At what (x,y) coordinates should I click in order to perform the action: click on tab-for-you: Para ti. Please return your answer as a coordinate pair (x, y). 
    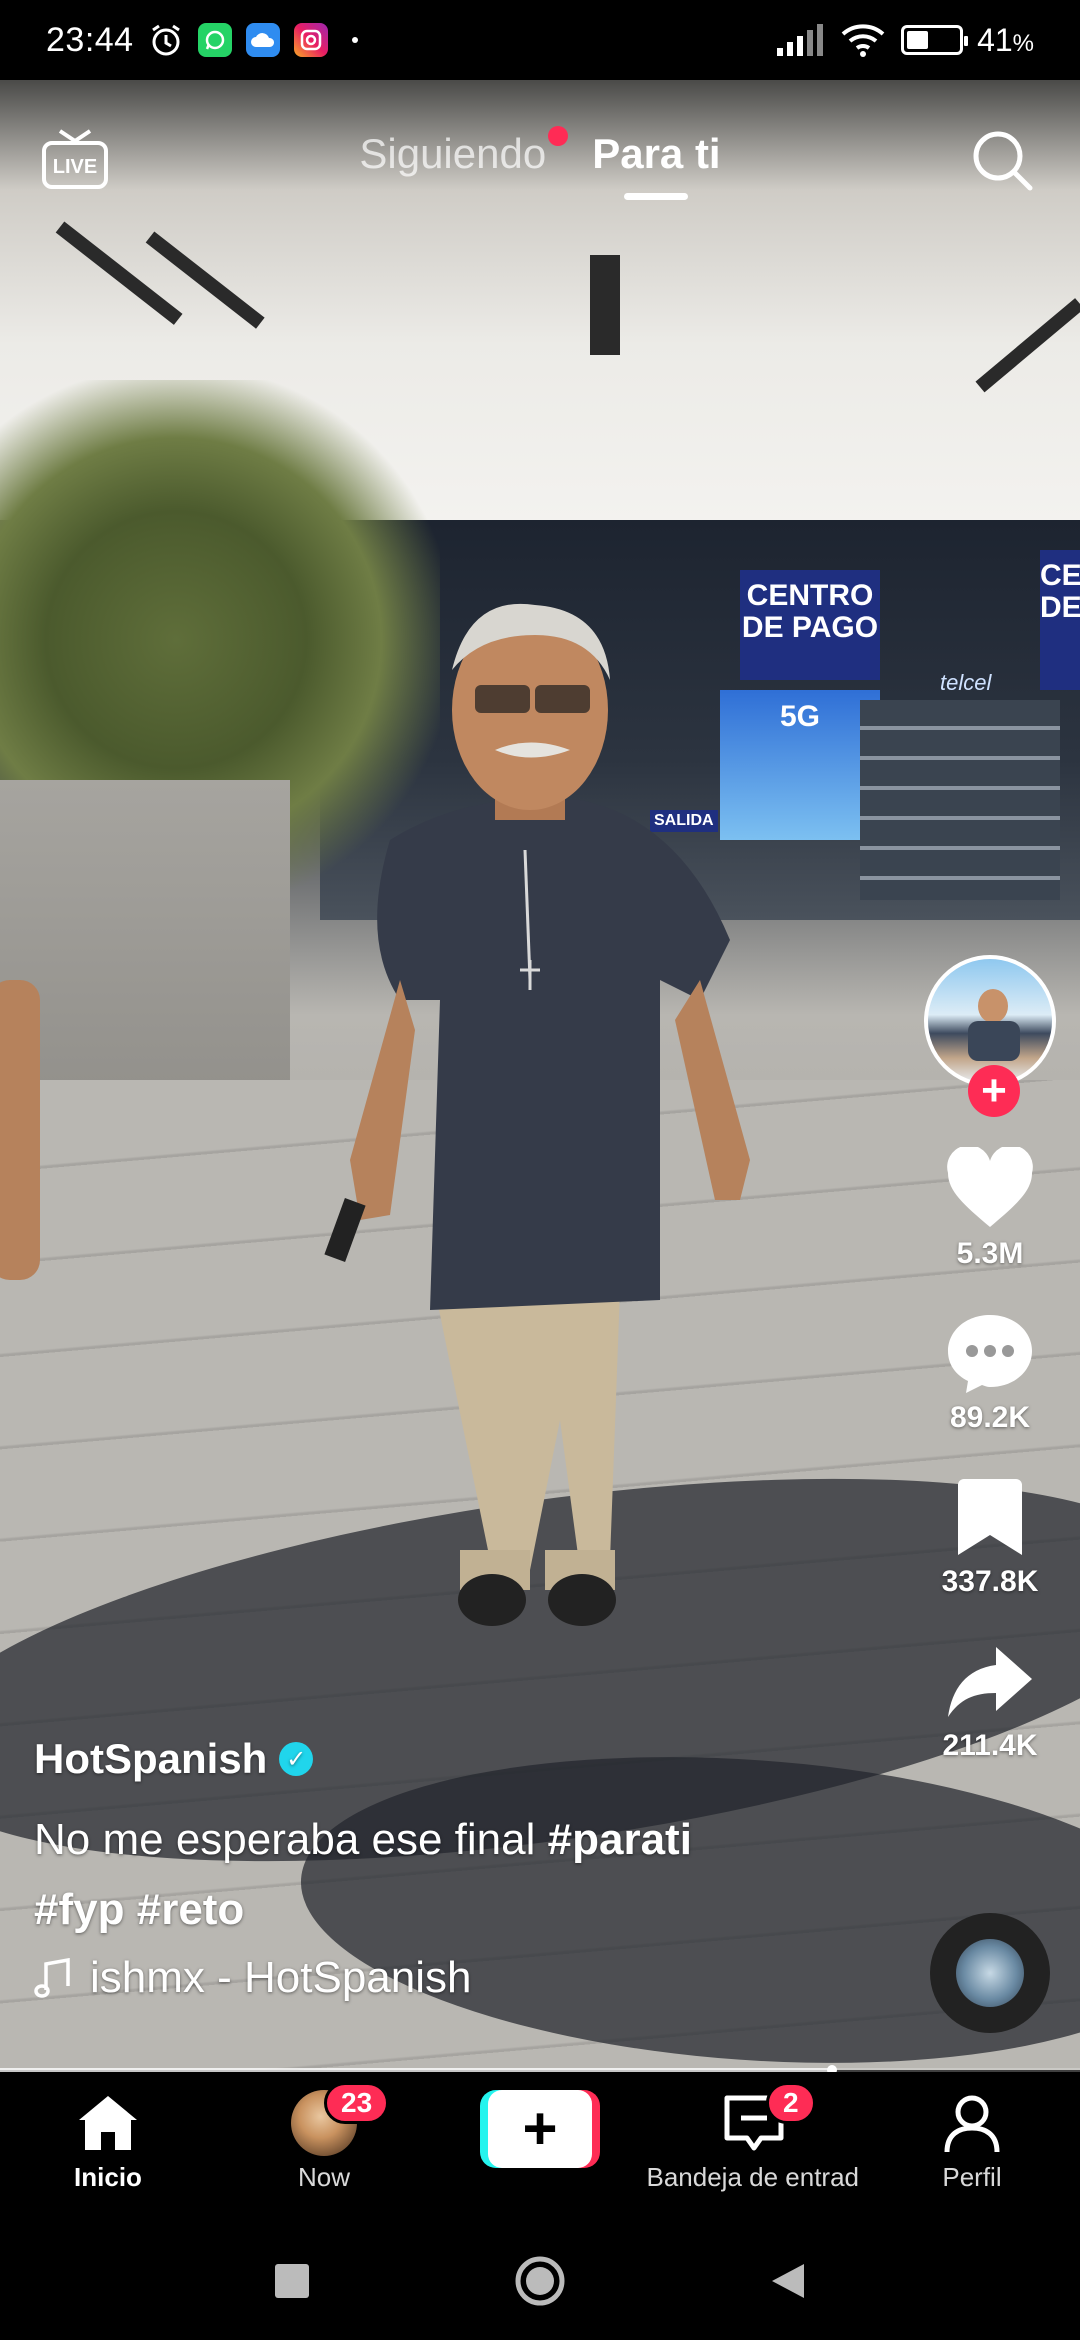
    Looking at the image, I should click on (656, 165).